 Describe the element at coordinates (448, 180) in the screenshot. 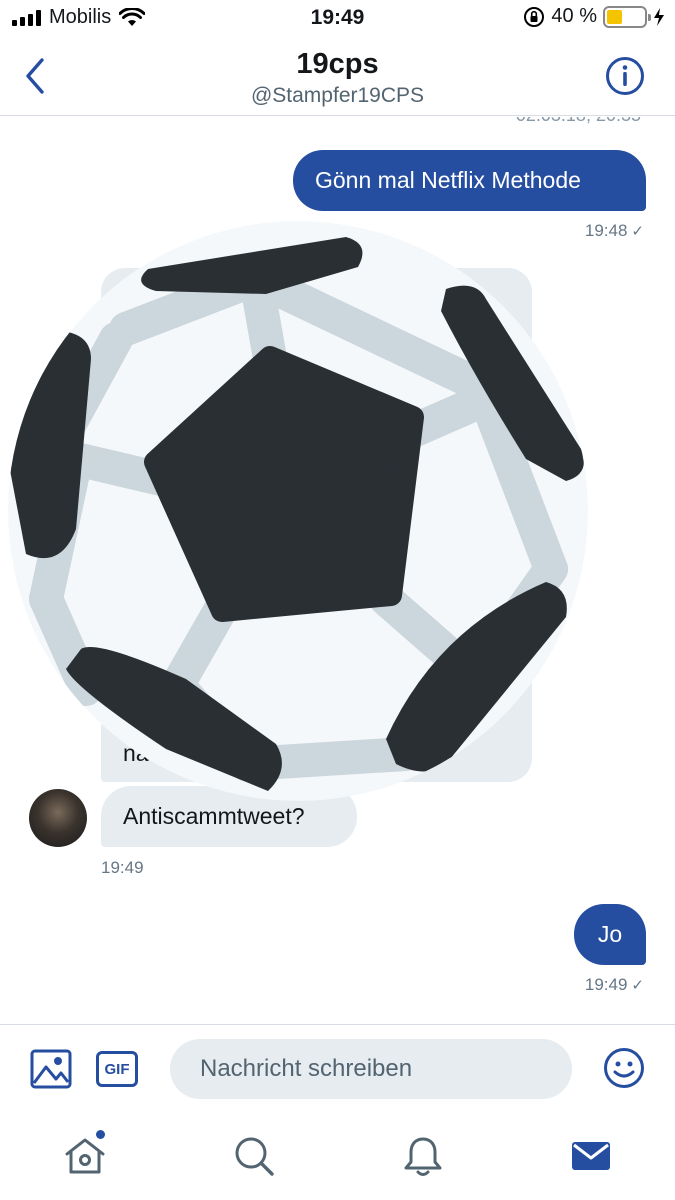

I see `message-text: Gönn mal Netflix Methode` at that location.